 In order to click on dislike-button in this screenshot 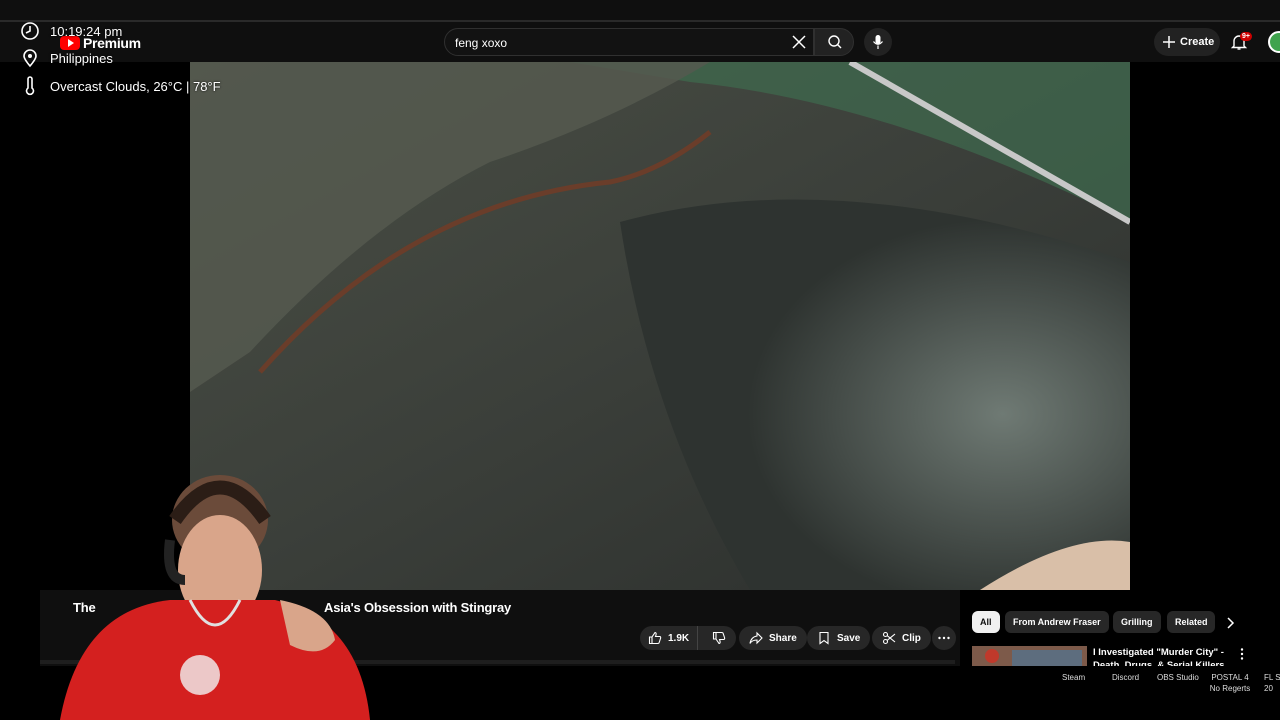, I will do `click(719, 638)`.